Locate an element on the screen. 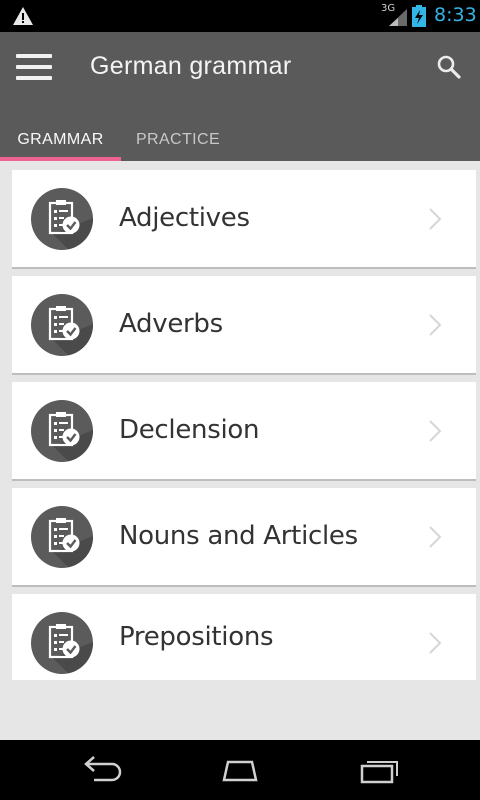 This screenshot has height=800, width=480. list-item-label: Nouns and Articles is located at coordinates (238, 536).